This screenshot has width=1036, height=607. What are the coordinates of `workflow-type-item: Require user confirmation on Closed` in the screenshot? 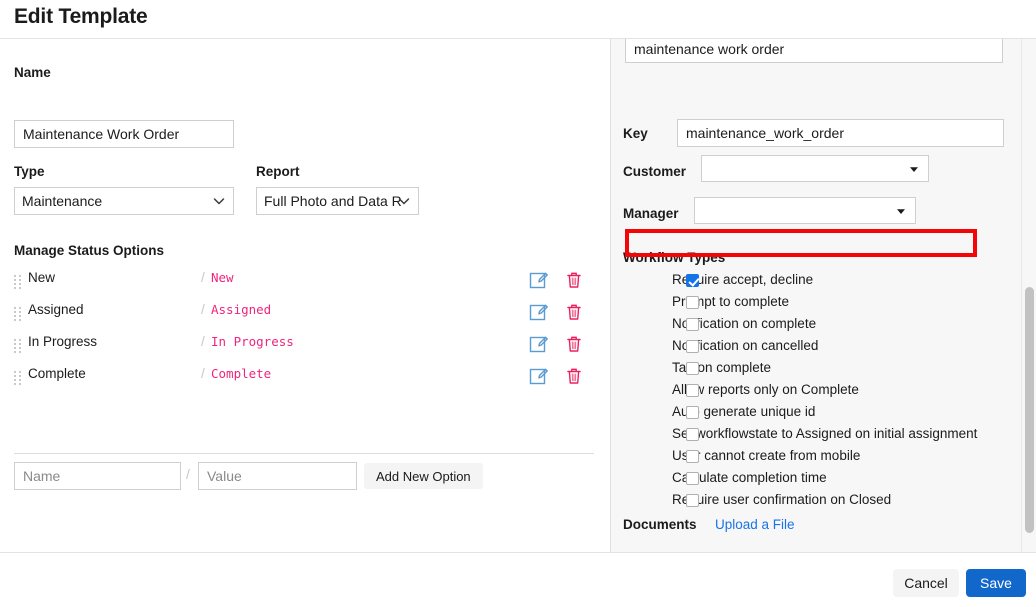 It's located at (818, 500).